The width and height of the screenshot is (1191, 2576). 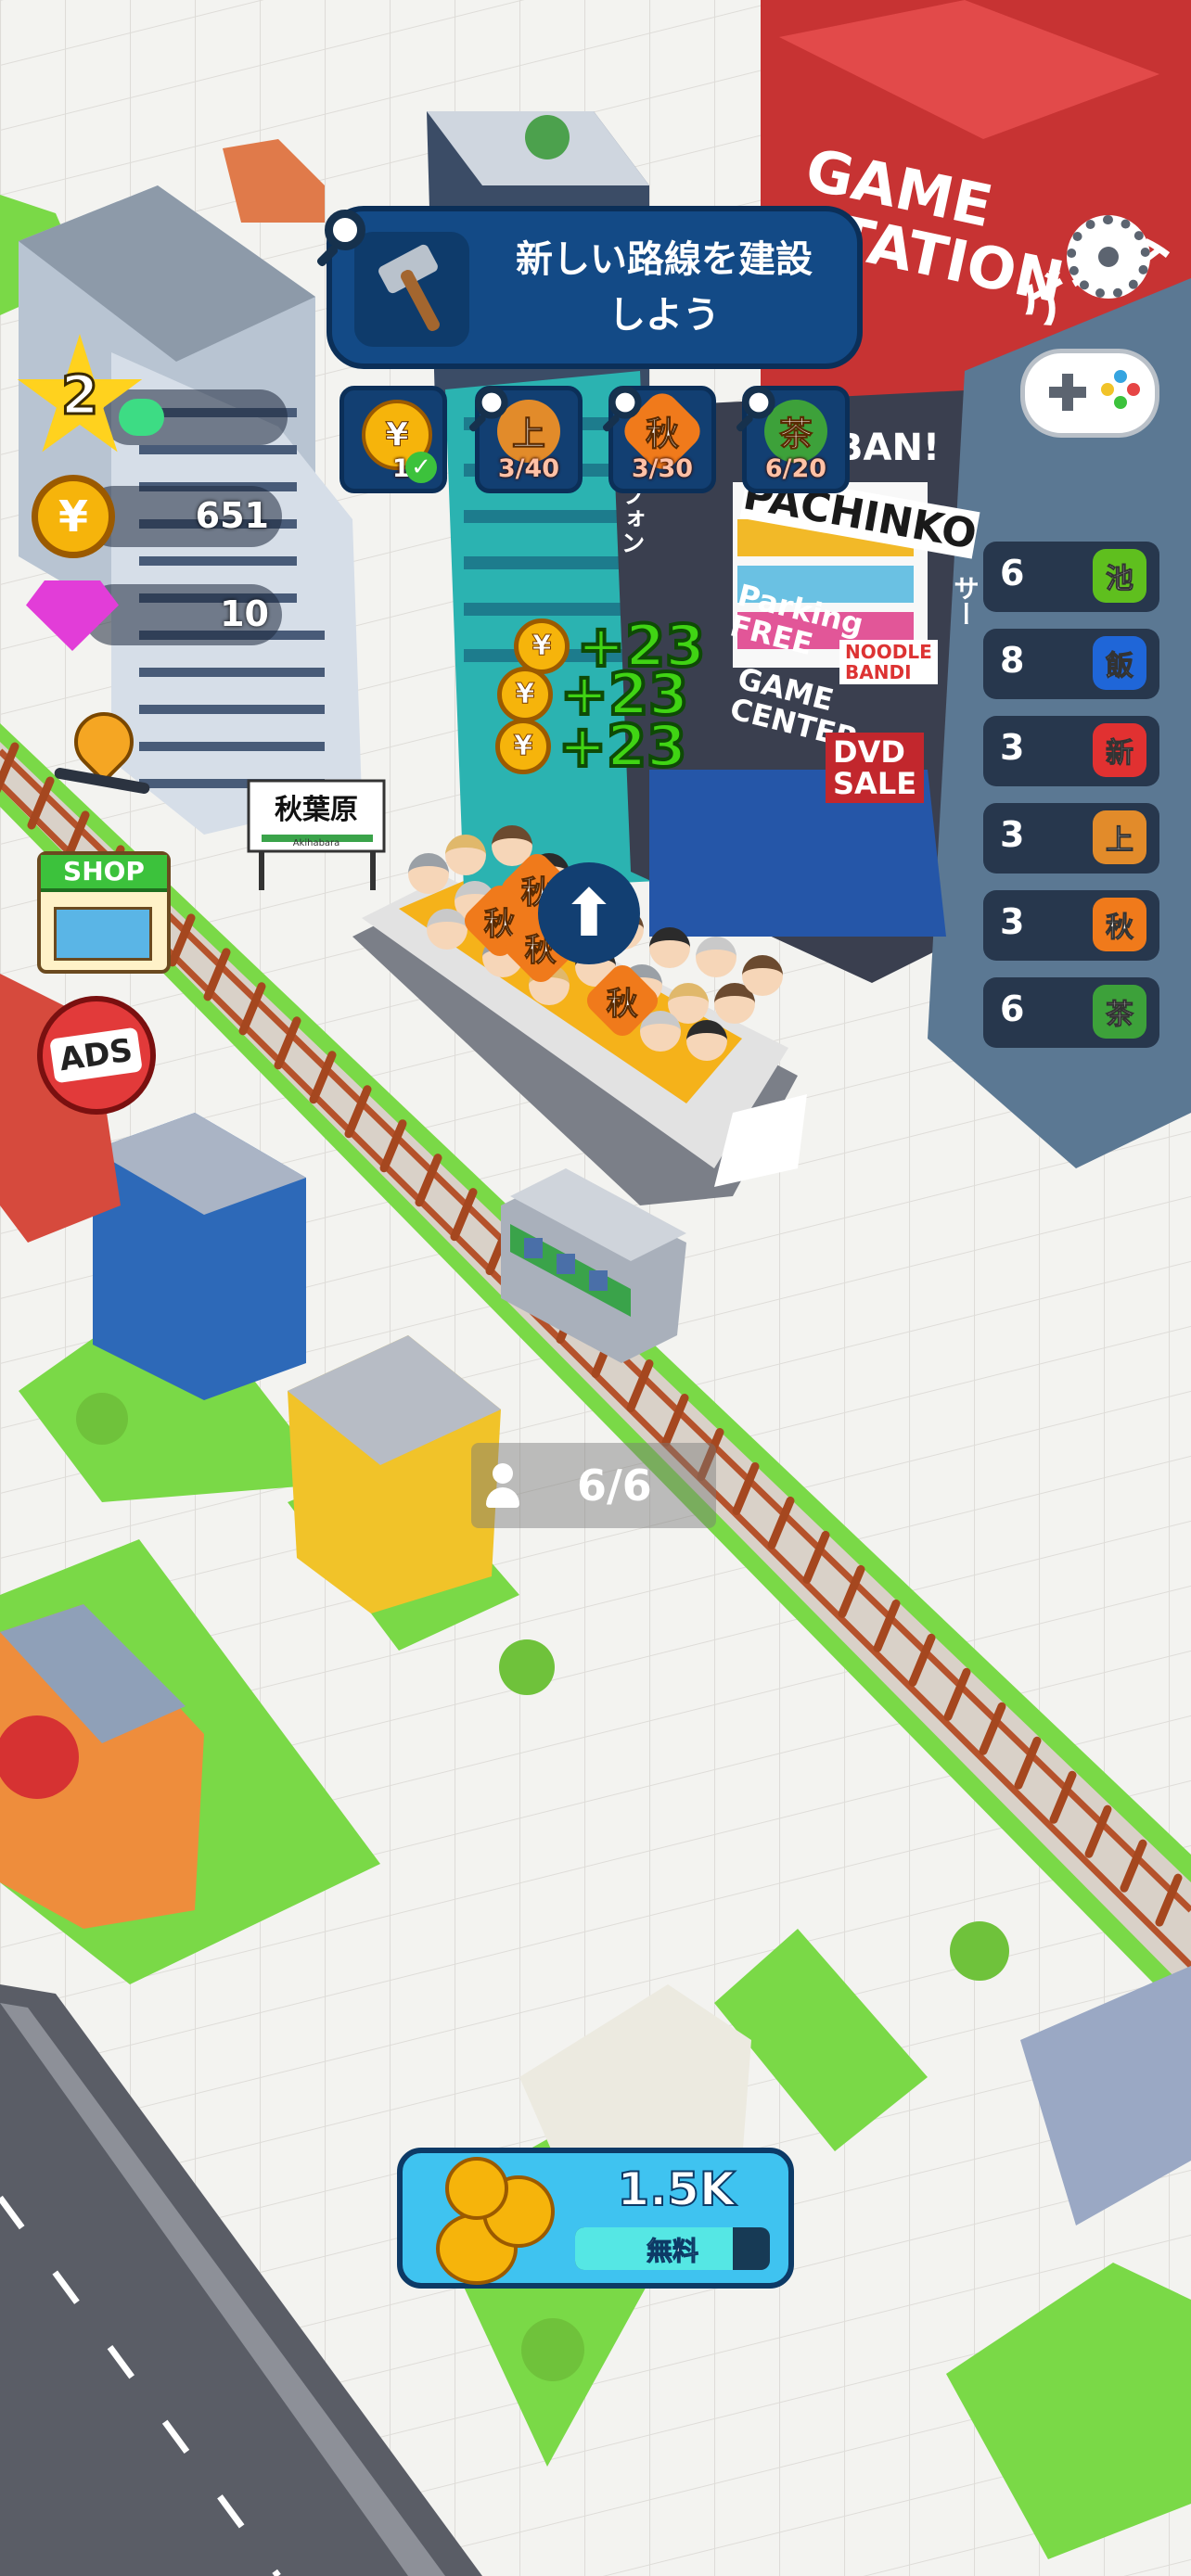 What do you see at coordinates (316, 843) in the screenshot?
I see `station-name-romaji: Akihabara` at bounding box center [316, 843].